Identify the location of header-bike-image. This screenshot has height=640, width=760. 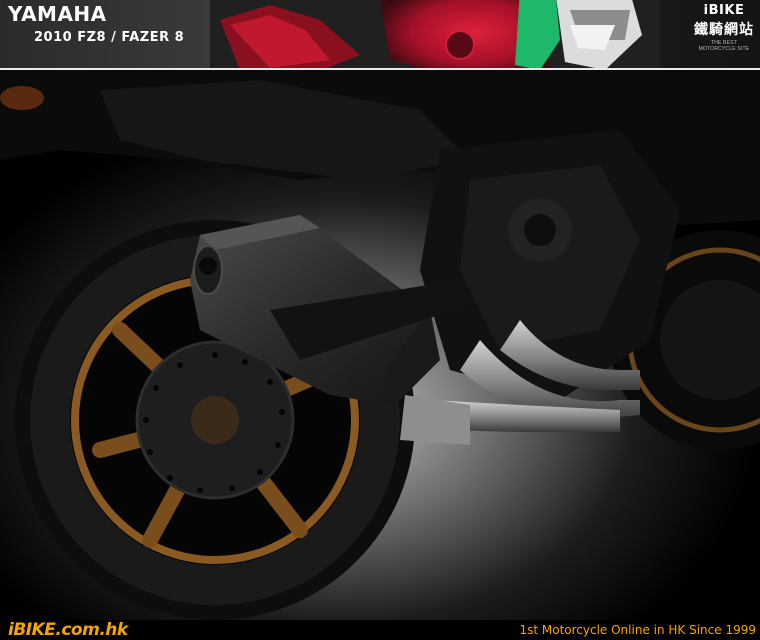
(435, 34).